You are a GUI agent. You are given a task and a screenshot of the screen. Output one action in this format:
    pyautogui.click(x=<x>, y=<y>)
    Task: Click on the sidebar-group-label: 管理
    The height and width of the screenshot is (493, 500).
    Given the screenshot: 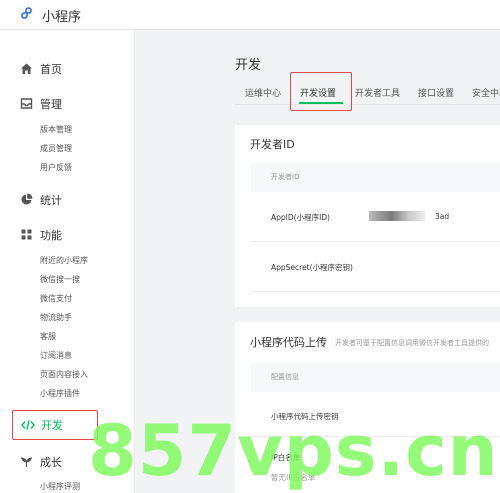 What is the action you would take?
    pyautogui.click(x=51, y=104)
    